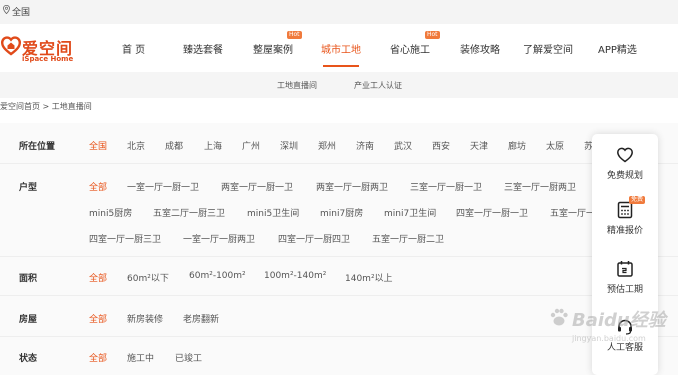  Describe the element at coordinates (174, 145) in the screenshot. I see `filter-location-option: 成都` at that location.